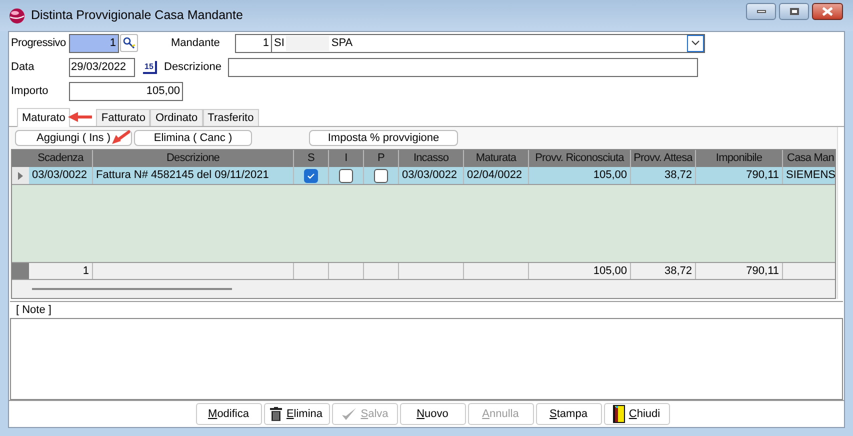  I want to click on table-cell: 38,72, so click(663, 175).